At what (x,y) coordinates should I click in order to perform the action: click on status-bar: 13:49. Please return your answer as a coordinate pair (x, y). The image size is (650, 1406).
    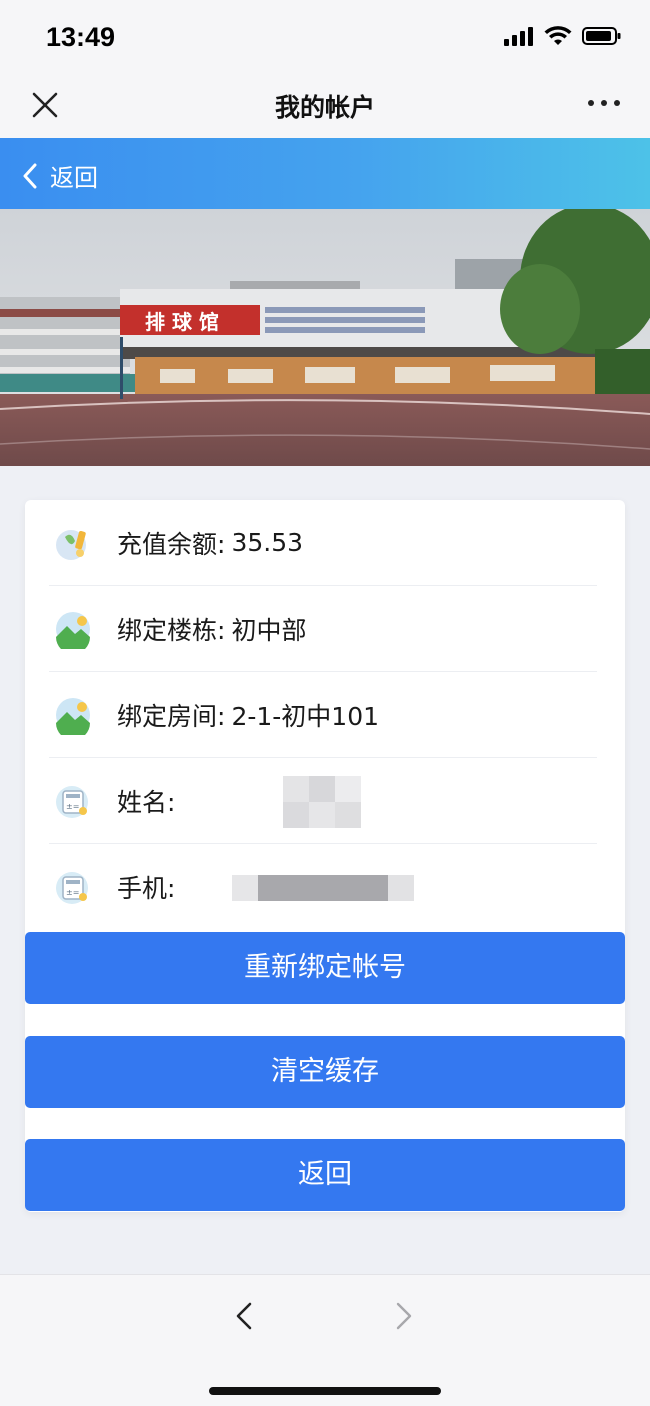
    Looking at the image, I should click on (325, 39).